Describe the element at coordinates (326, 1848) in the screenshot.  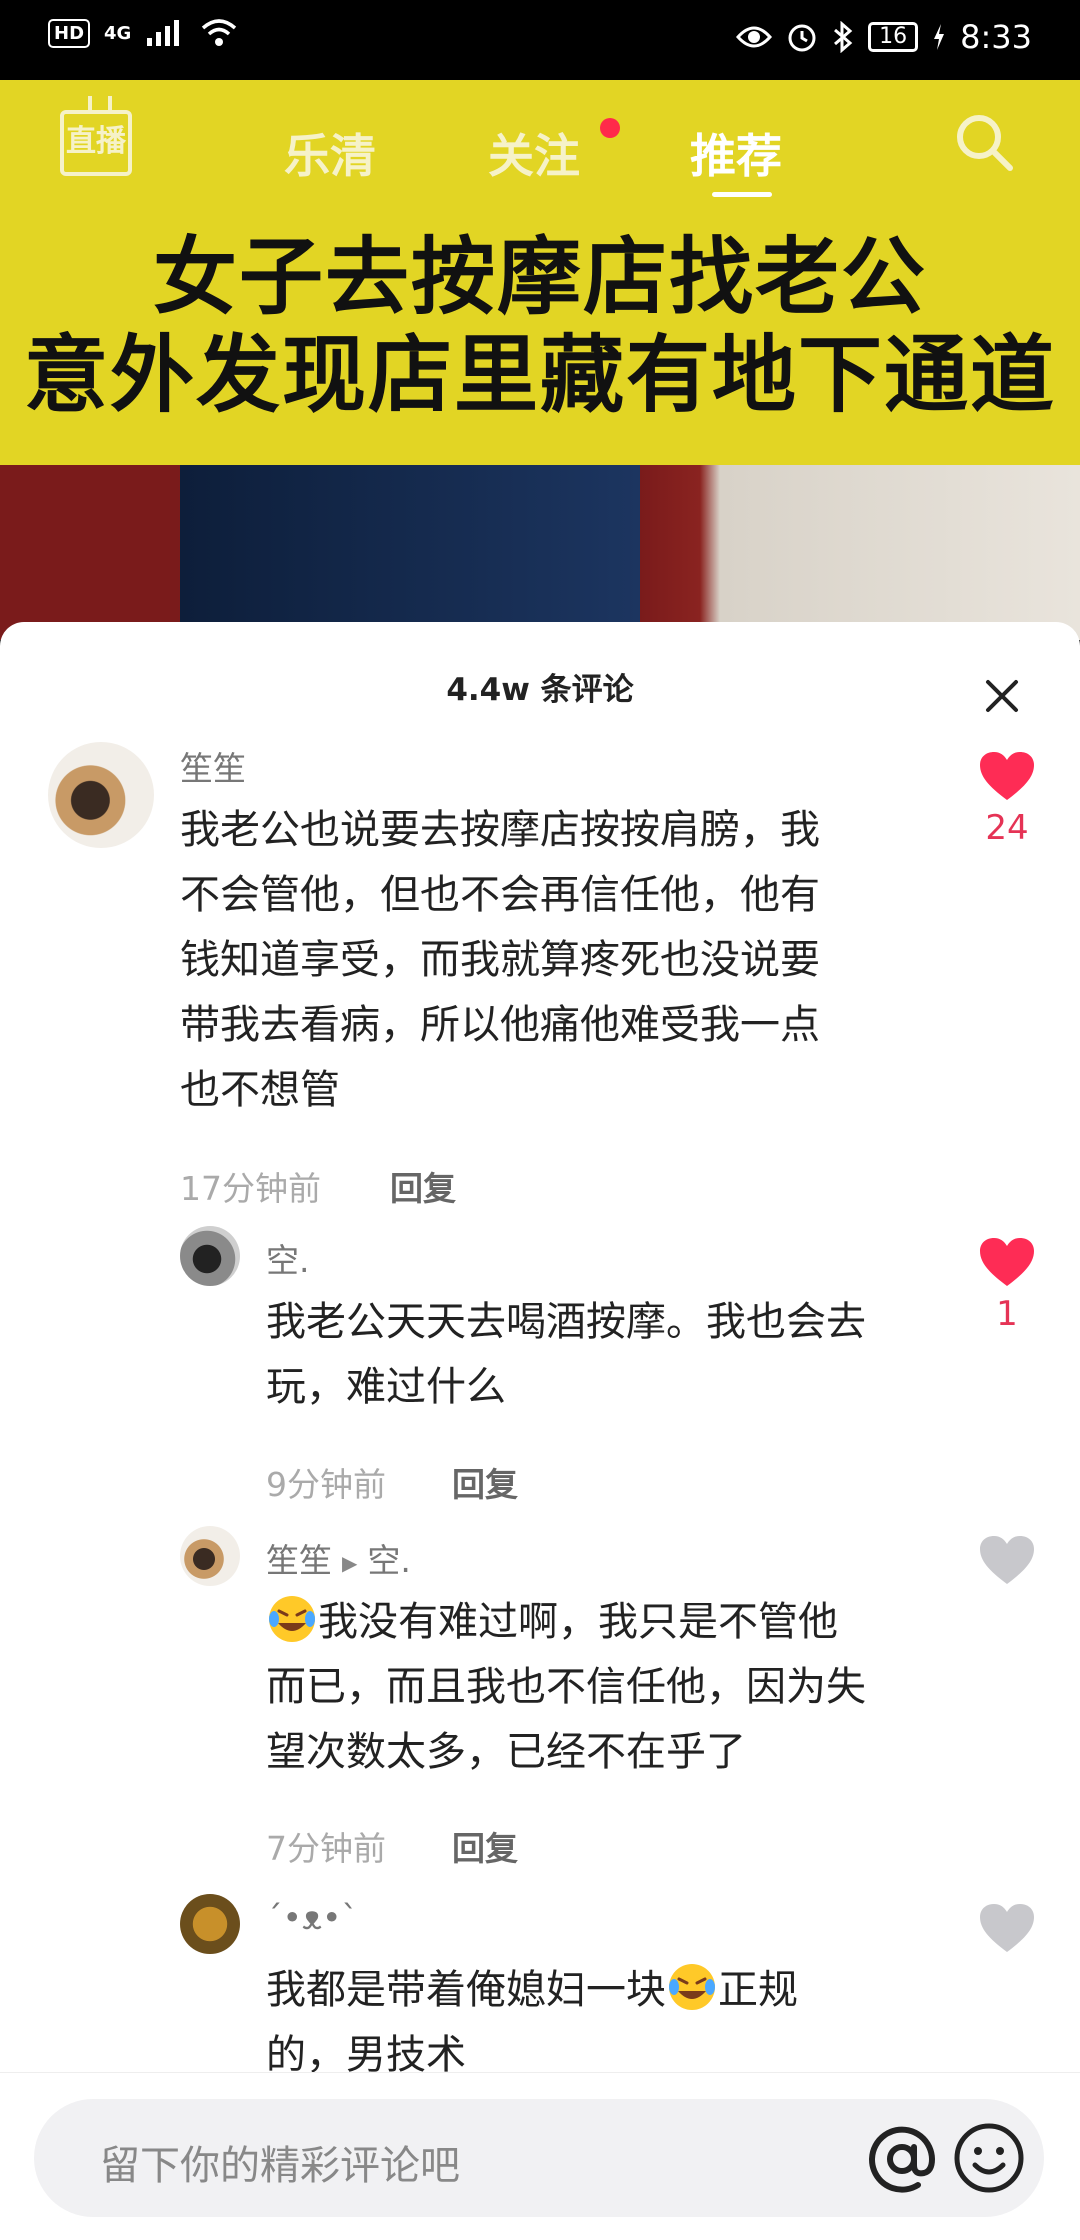
I see `comment-timestamp: 7分钟前` at that location.